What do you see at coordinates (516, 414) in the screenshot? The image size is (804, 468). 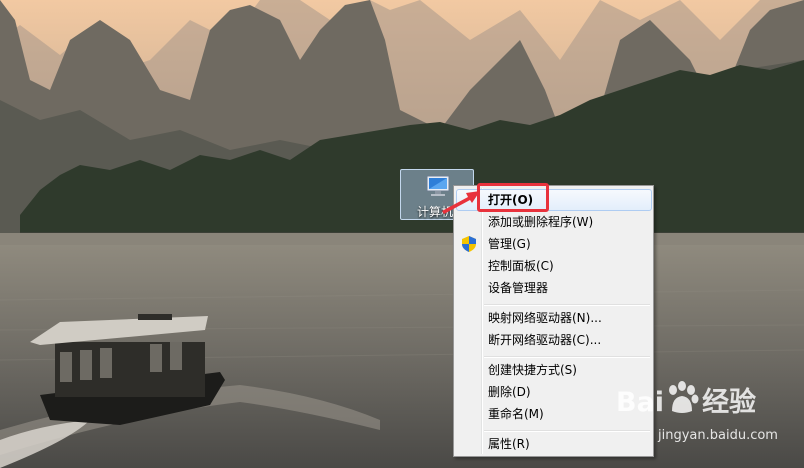 I see `menu-item-label: 重命名(M)` at bounding box center [516, 414].